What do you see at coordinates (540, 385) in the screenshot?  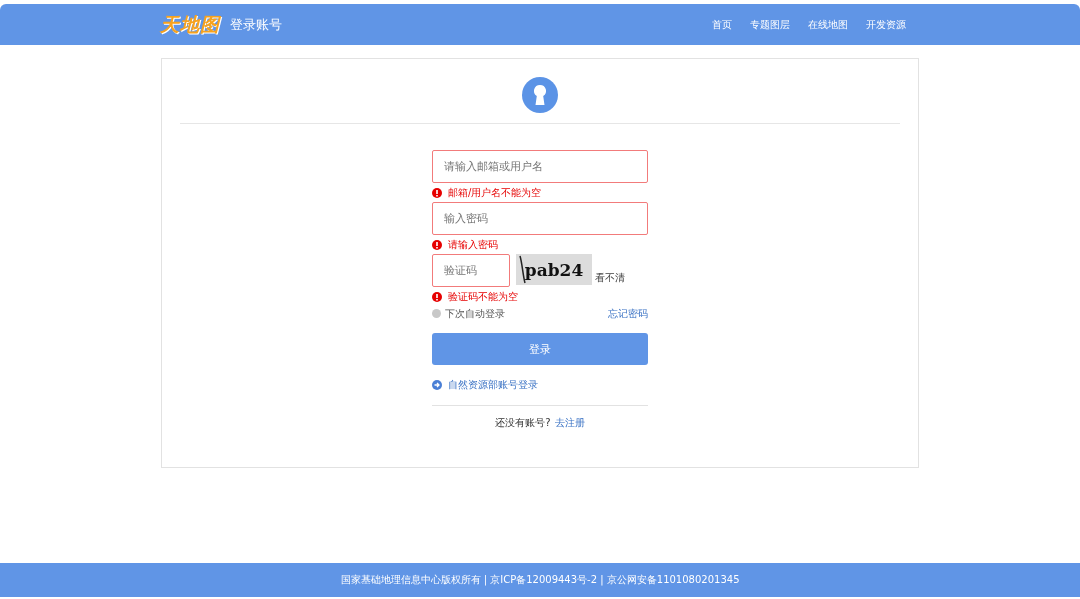 I see `alt-login-link: 自然资源部账号登录` at bounding box center [540, 385].